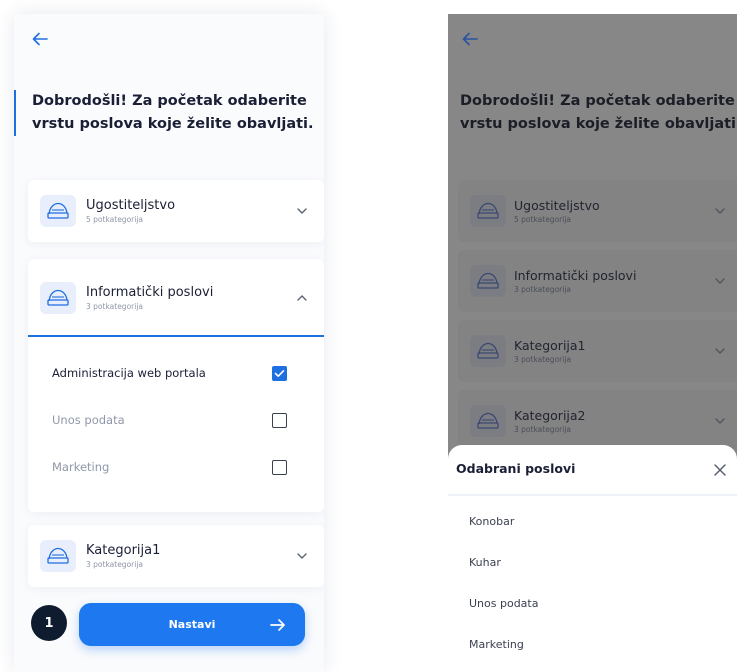 This screenshot has width=737, height=672. I want to click on selected-job-item: Konobar, so click(491, 521).